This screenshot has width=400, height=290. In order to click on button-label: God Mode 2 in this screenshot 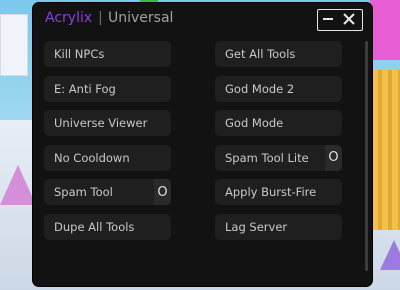, I will do `click(260, 88)`.